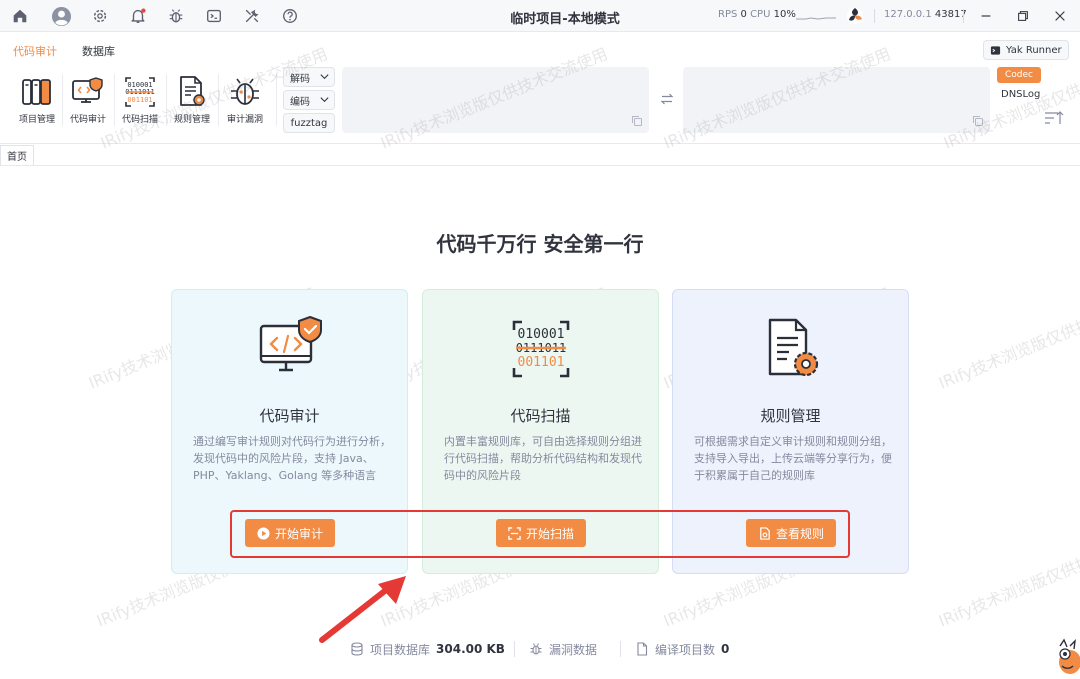 The height and width of the screenshot is (679, 1080). I want to click on stat-label: 项目数据库, so click(400, 649).